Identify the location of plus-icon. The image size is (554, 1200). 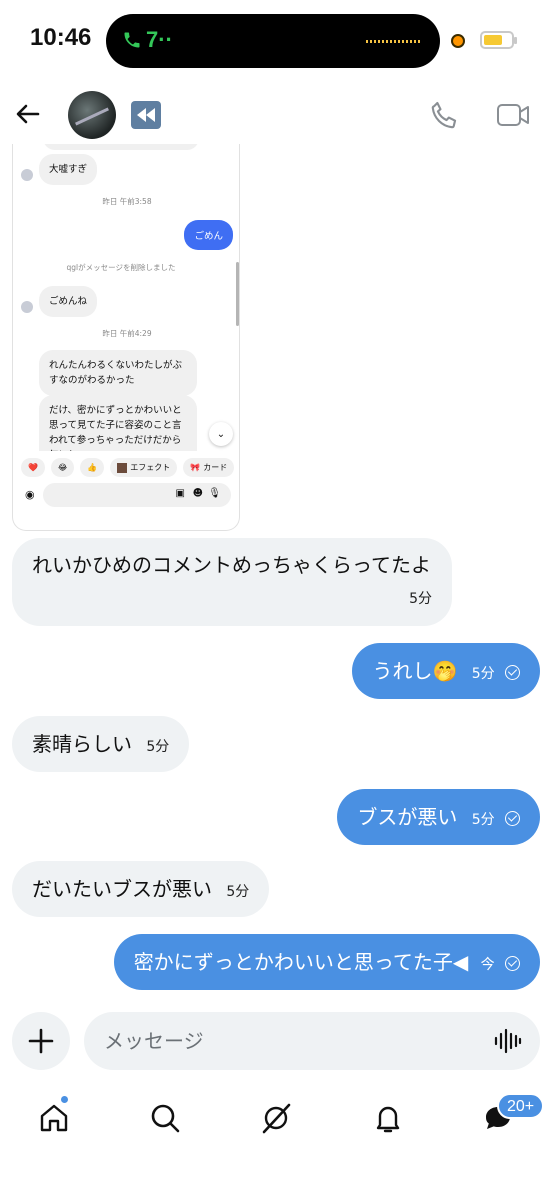
(41, 1041).